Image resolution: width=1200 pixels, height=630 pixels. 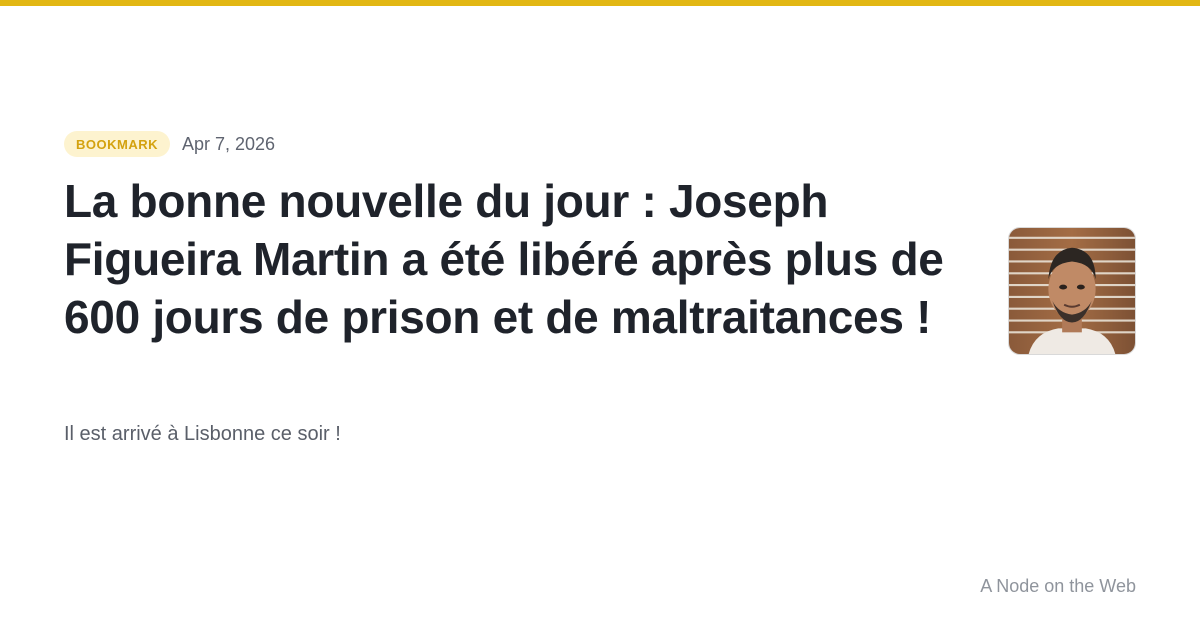 I want to click on post-date: Apr 7, 2026, so click(x=229, y=143).